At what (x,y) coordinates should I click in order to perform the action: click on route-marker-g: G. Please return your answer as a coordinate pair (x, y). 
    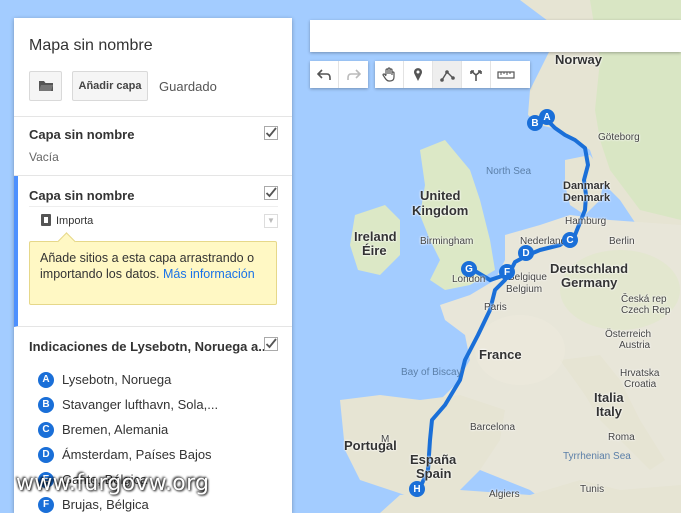
    Looking at the image, I should click on (469, 269).